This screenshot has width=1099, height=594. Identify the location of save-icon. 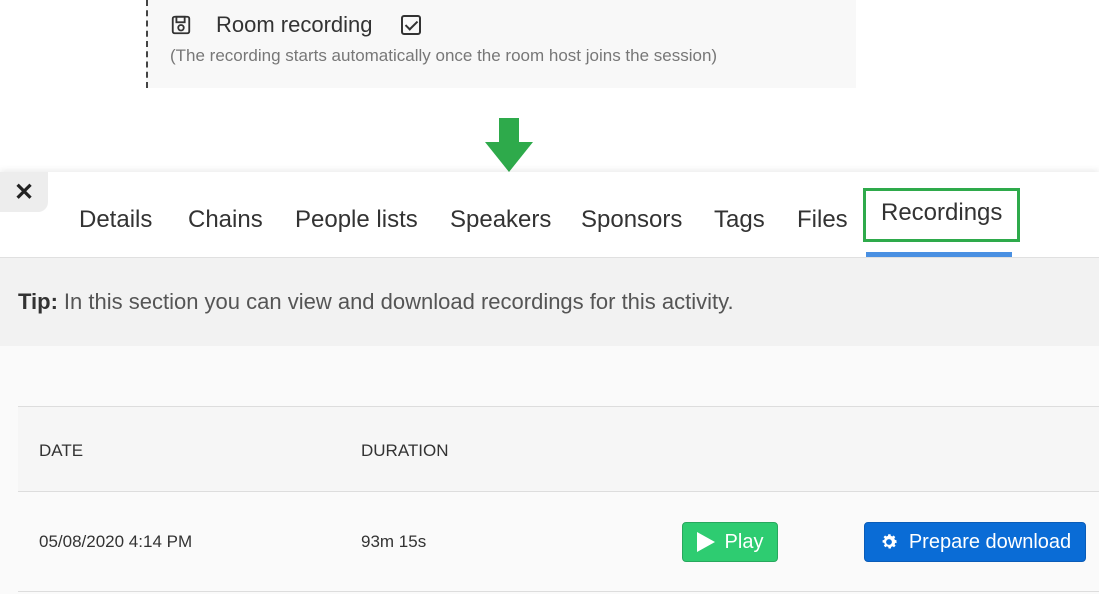
(181, 25).